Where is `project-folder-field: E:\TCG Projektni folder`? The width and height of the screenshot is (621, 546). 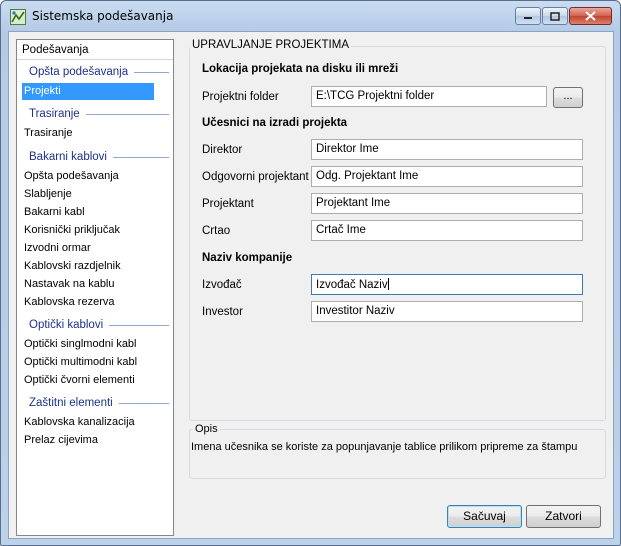
project-folder-field: E:\TCG Projektni folder is located at coordinates (429, 96).